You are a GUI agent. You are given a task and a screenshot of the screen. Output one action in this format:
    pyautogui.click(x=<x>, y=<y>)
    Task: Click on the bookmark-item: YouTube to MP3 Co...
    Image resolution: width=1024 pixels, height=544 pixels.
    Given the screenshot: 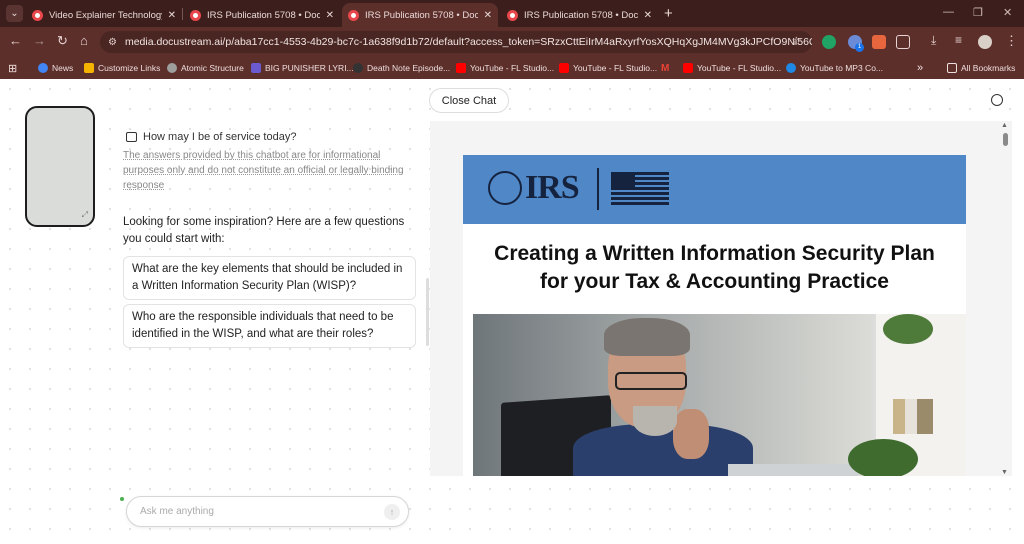 What is the action you would take?
    pyautogui.click(x=834, y=68)
    